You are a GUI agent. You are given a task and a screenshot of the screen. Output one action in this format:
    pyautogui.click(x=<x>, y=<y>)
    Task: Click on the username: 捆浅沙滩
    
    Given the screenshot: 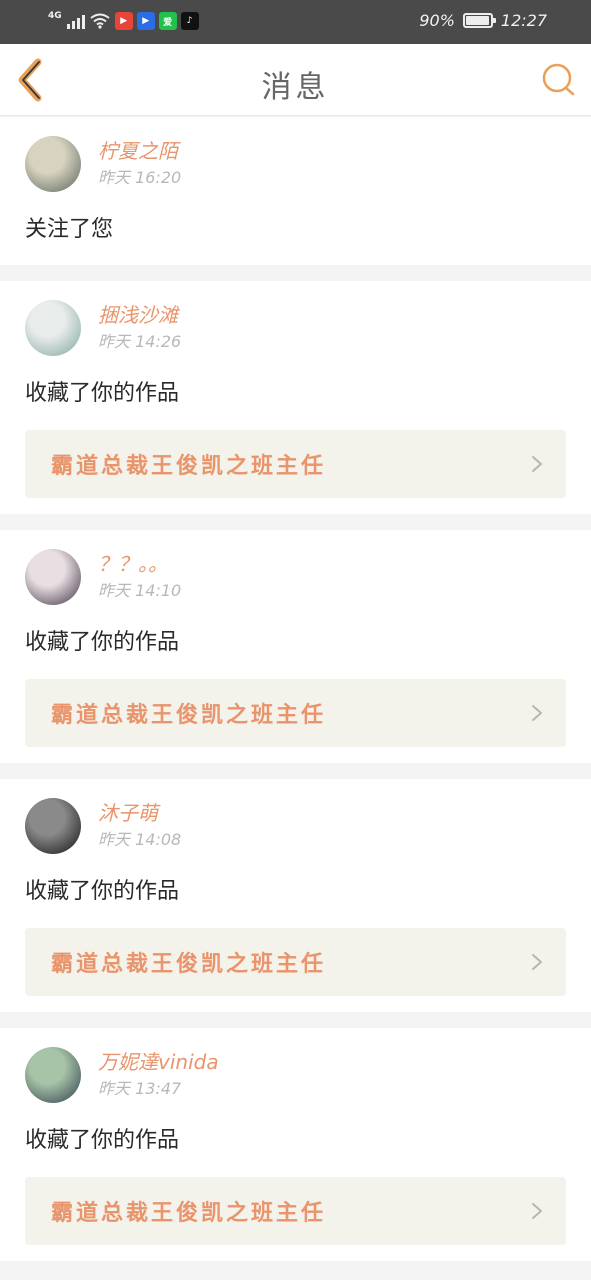 What is the action you would take?
    pyautogui.click(x=139, y=315)
    